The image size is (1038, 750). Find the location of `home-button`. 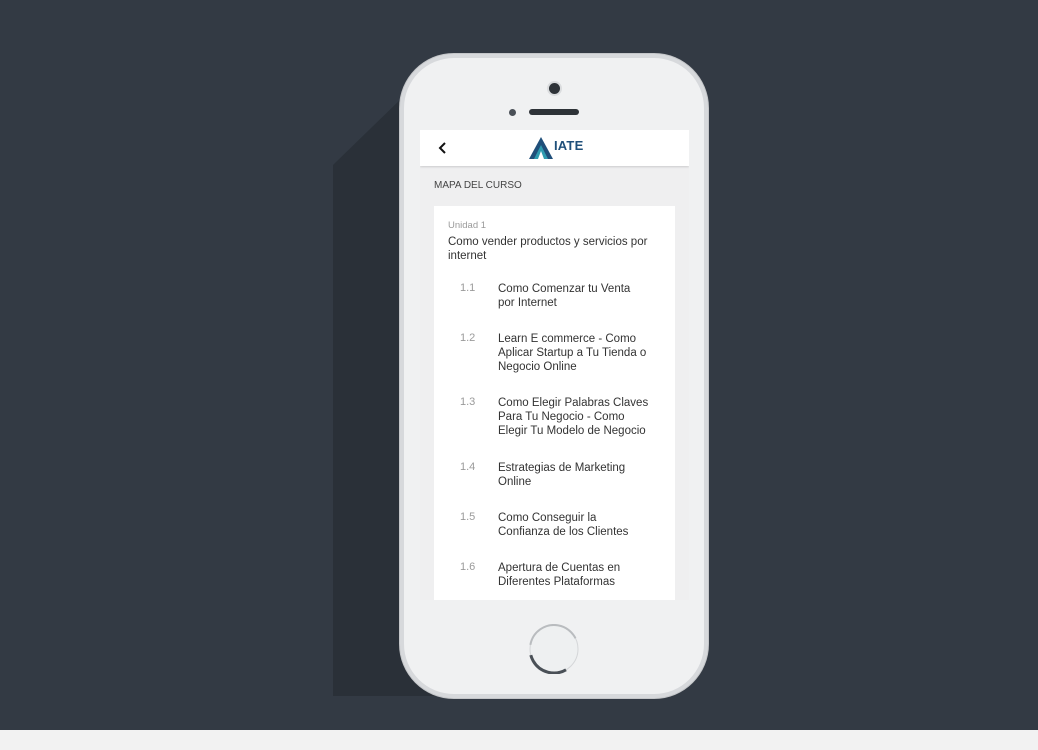

home-button is located at coordinates (554, 649).